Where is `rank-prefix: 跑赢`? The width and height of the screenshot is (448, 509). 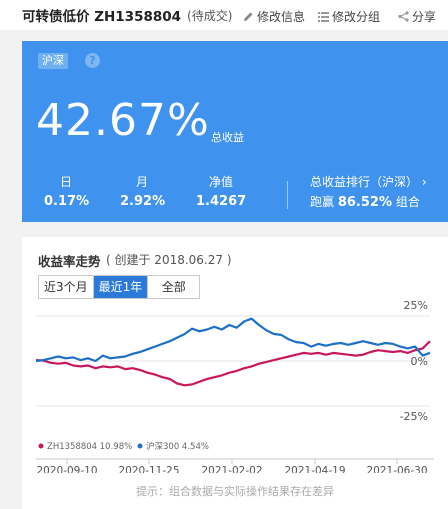
rank-prefix: 跑赢 is located at coordinates (322, 202).